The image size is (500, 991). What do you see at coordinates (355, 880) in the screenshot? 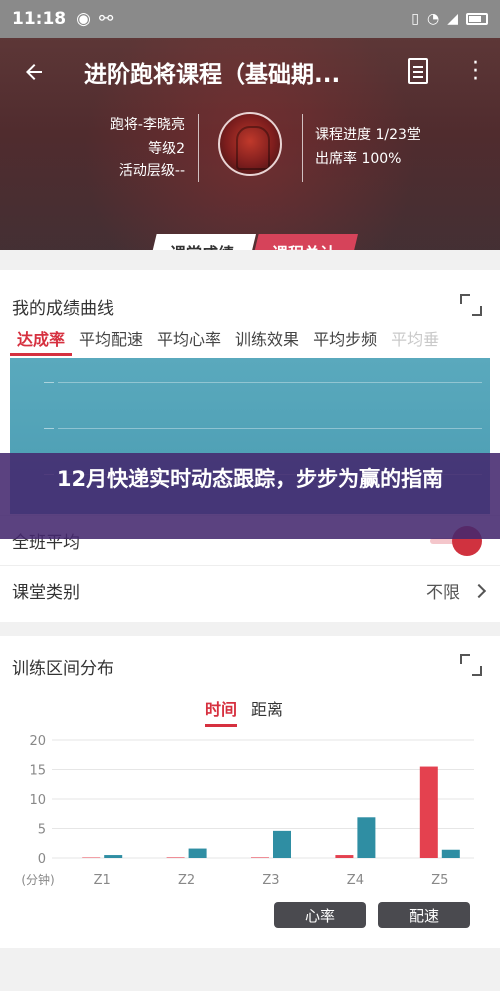
I see `x-tick-label: Z4` at bounding box center [355, 880].